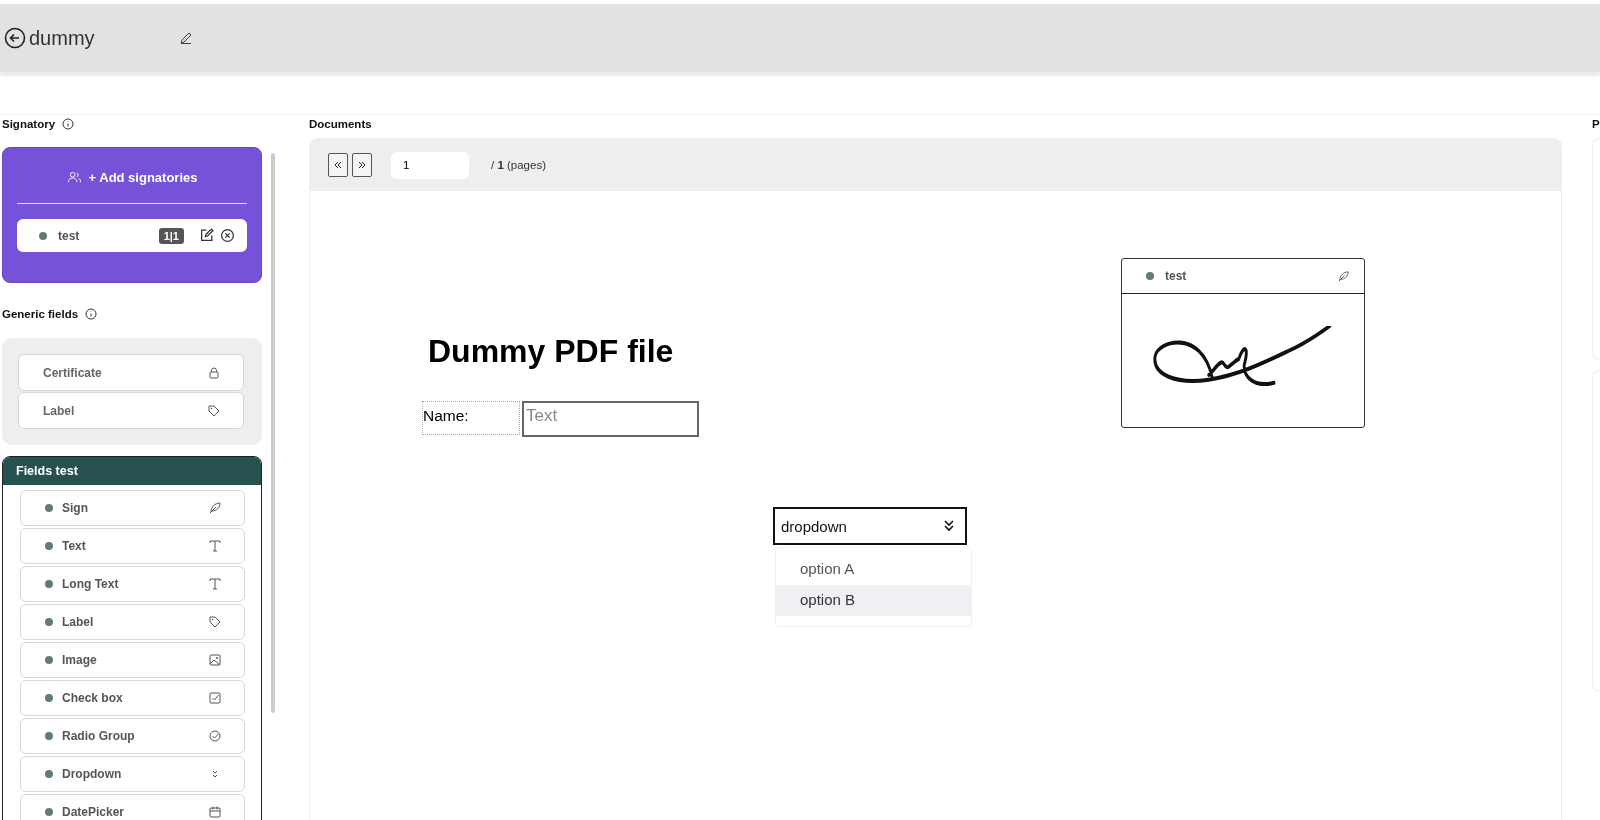  What do you see at coordinates (171, 235) in the screenshot?
I see `count-badge: 1|1` at bounding box center [171, 235].